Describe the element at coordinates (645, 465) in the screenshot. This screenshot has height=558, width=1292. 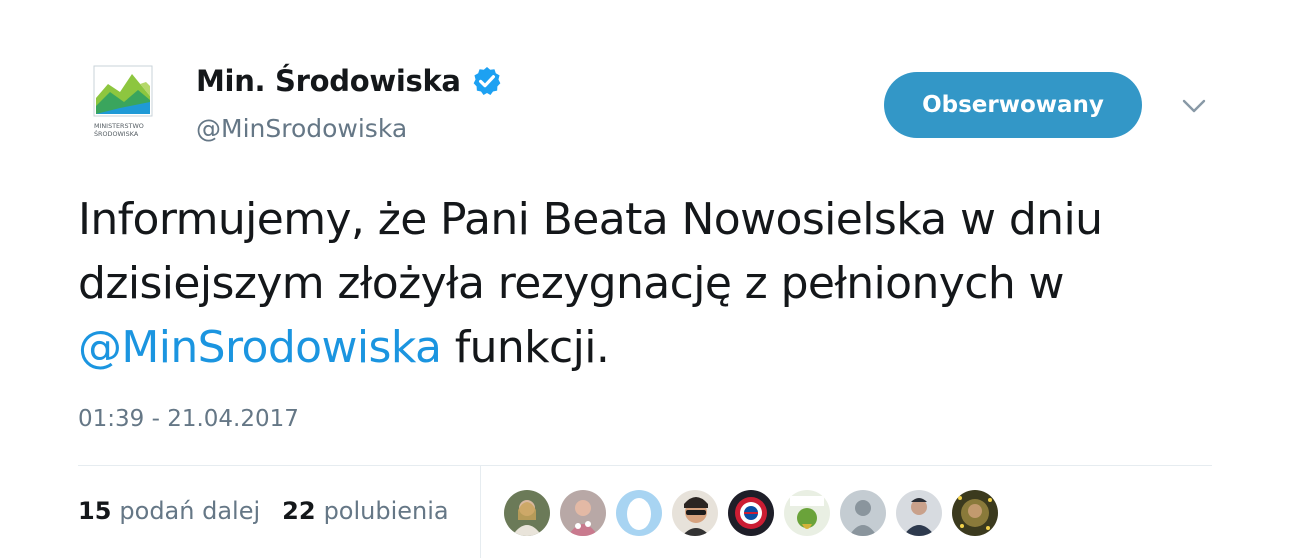
I see `divider` at that location.